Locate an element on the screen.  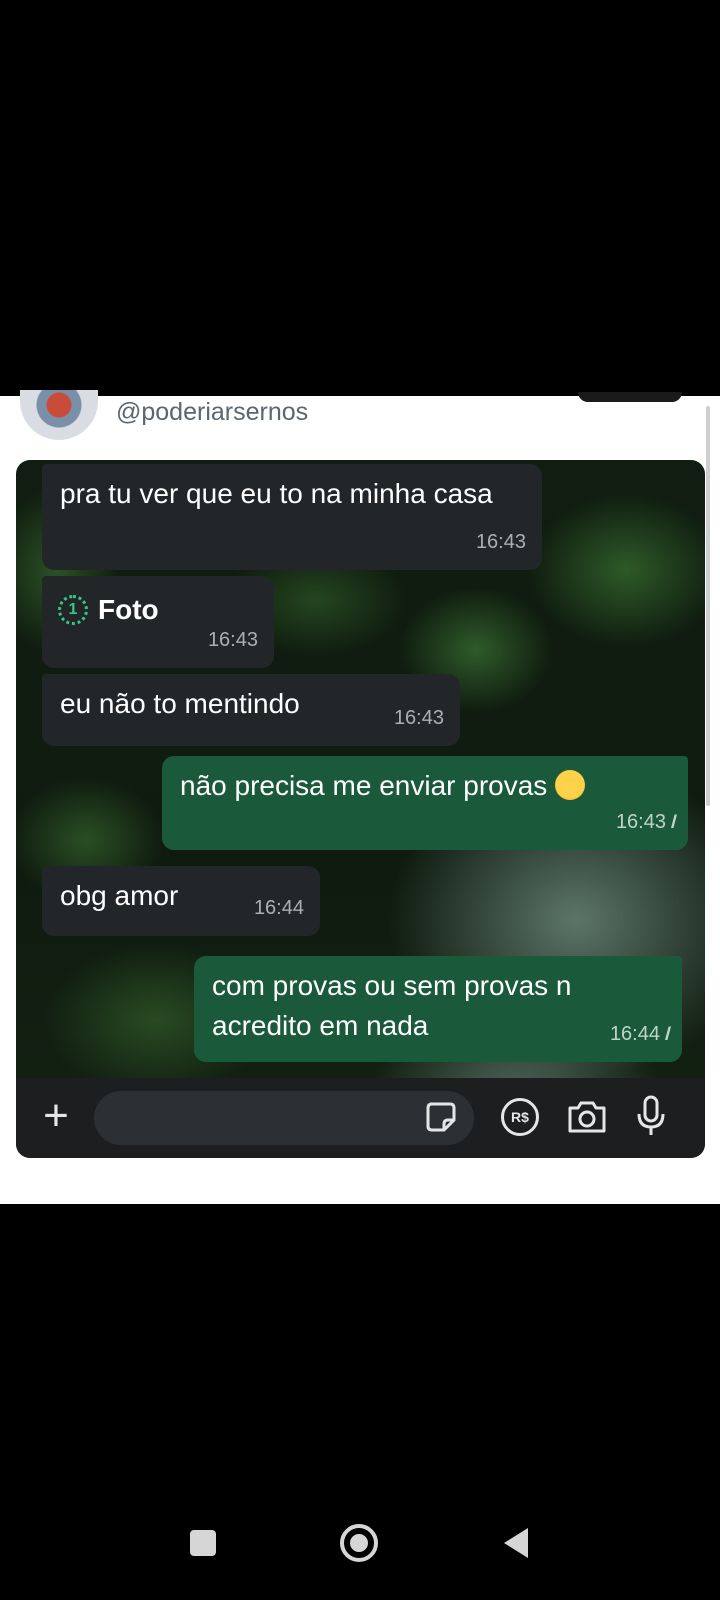
photo-label: Foto is located at coordinates (128, 609).